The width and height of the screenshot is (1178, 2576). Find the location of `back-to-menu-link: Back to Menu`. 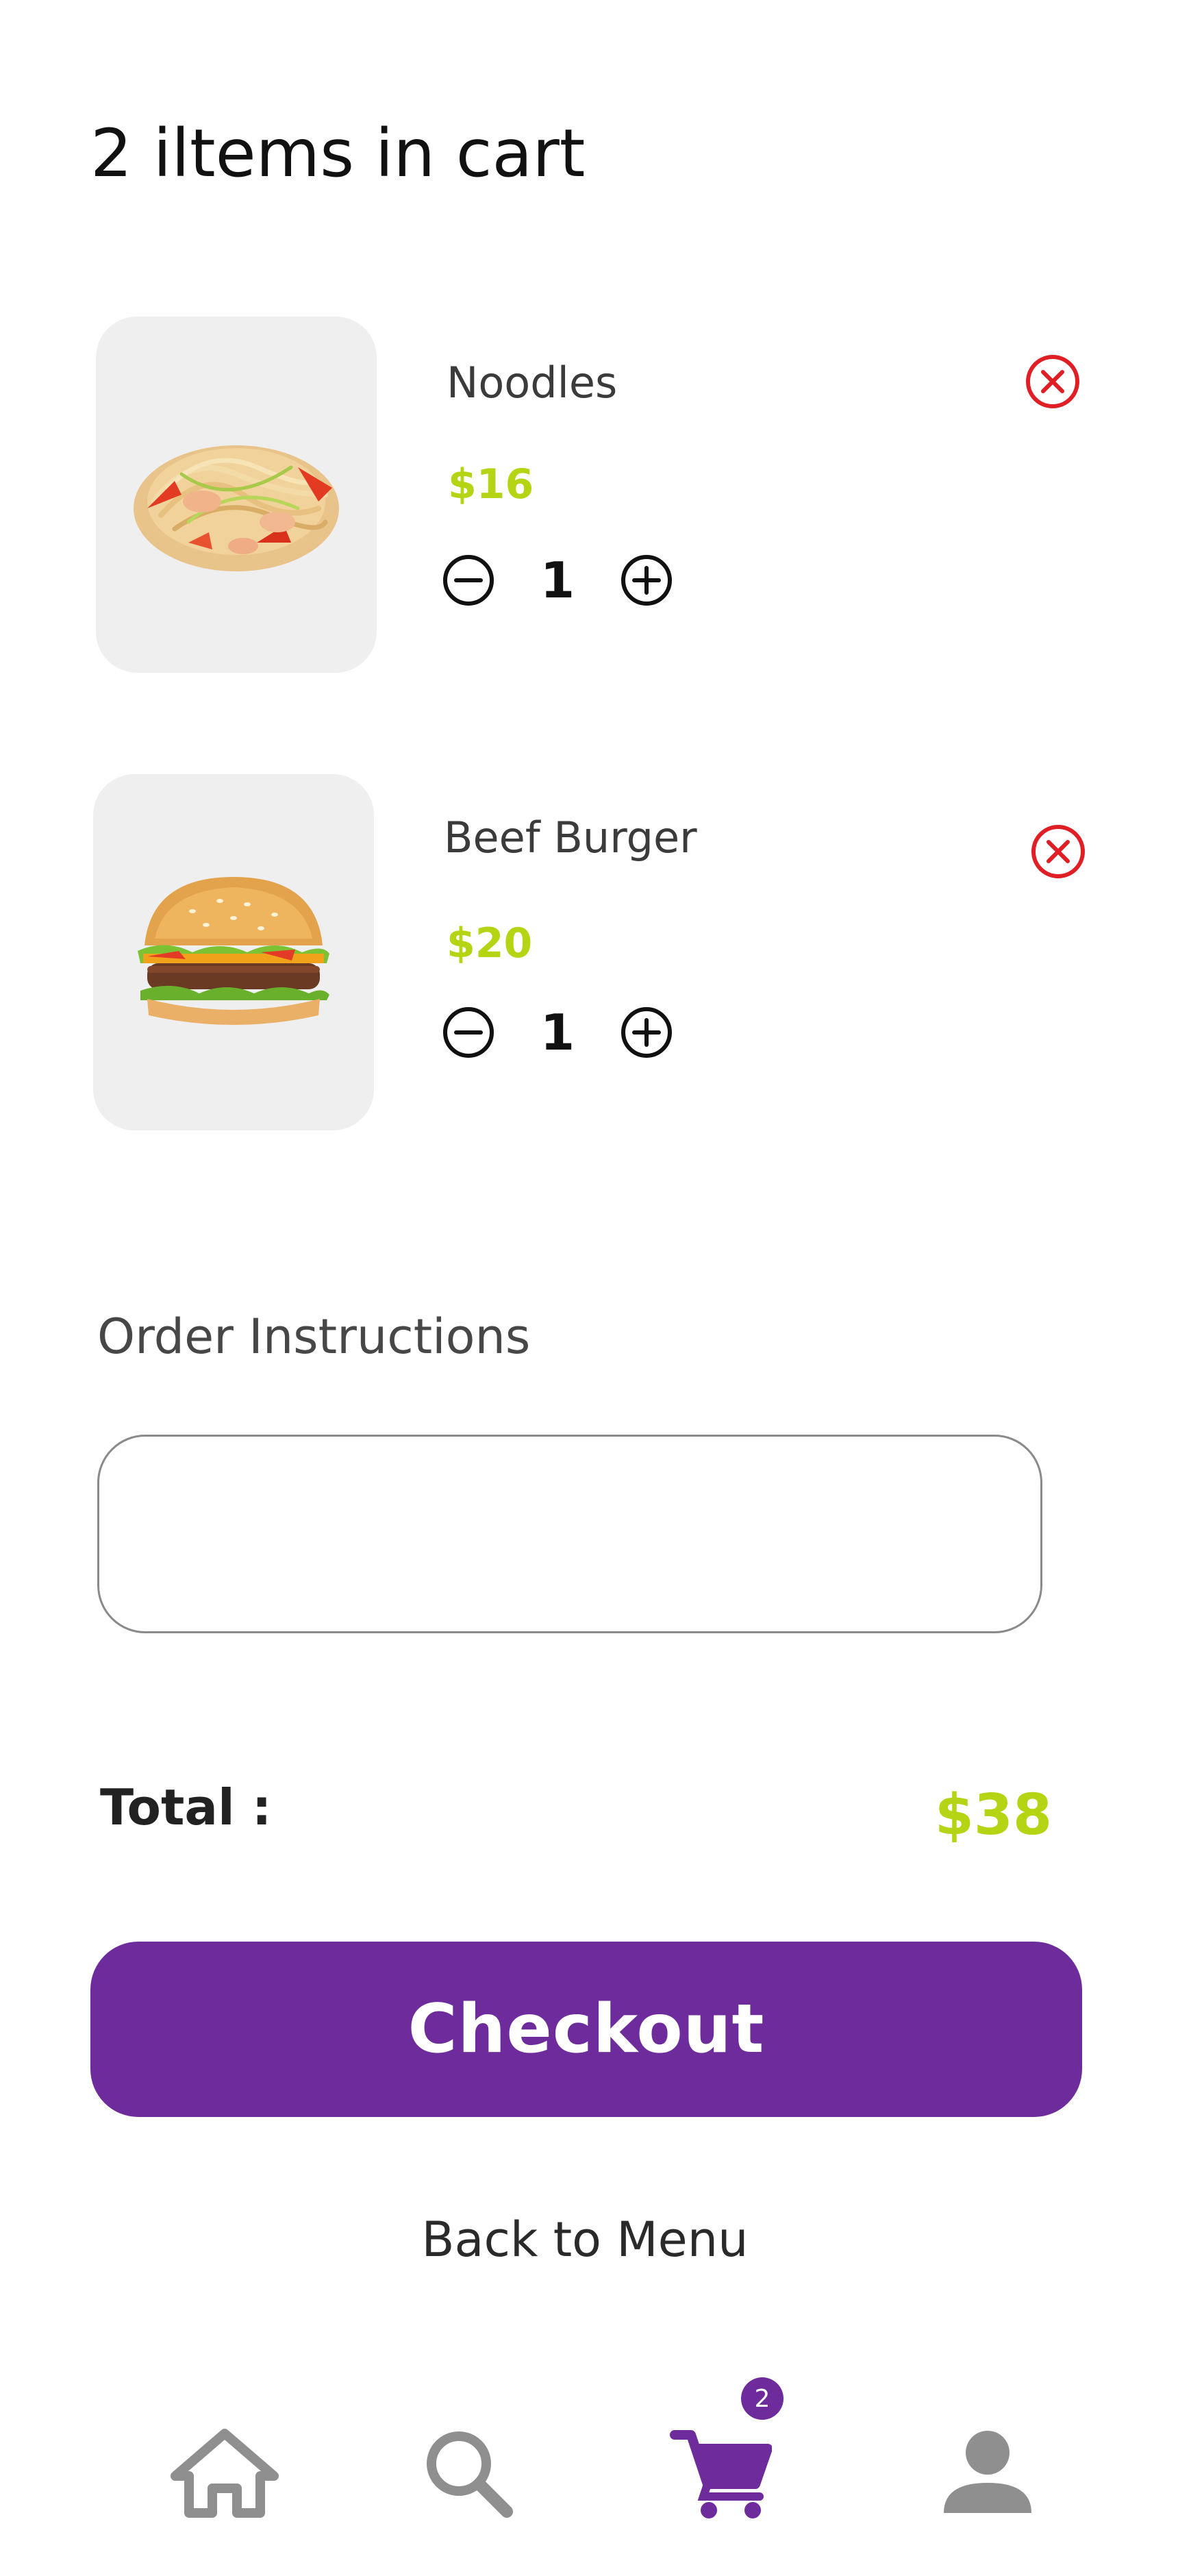

back-to-menu-link: Back to Menu is located at coordinates (585, 2240).